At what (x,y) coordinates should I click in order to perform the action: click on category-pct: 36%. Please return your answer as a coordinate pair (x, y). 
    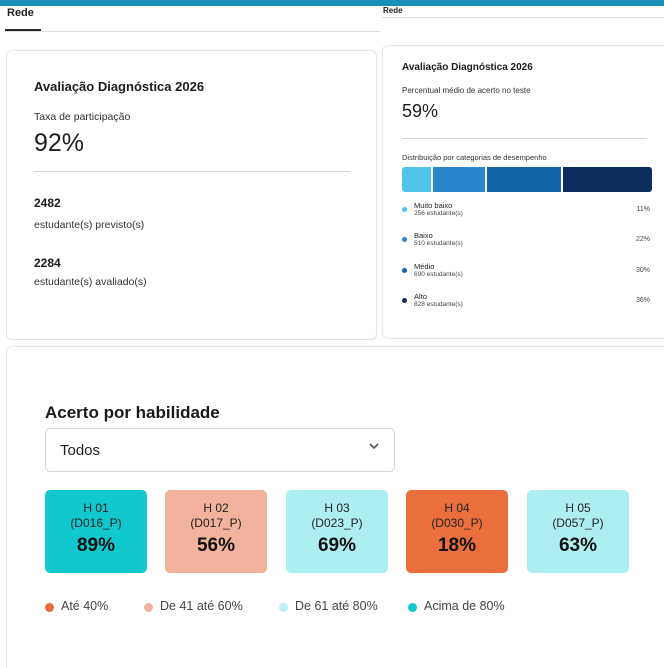
    Looking at the image, I should click on (642, 300).